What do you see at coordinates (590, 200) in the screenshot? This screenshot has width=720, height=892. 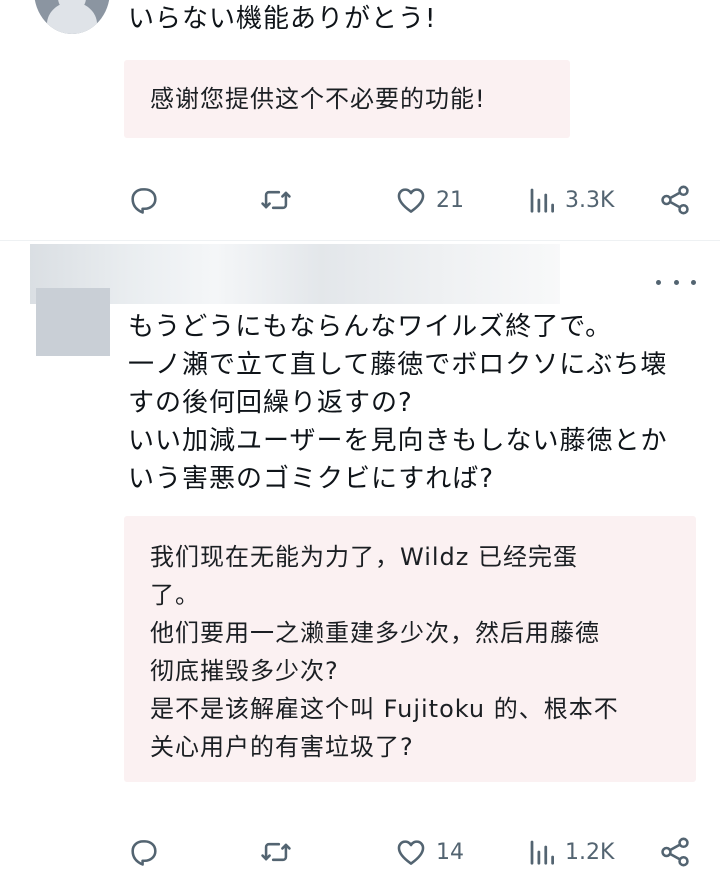 I see `view-count: 3.3K` at bounding box center [590, 200].